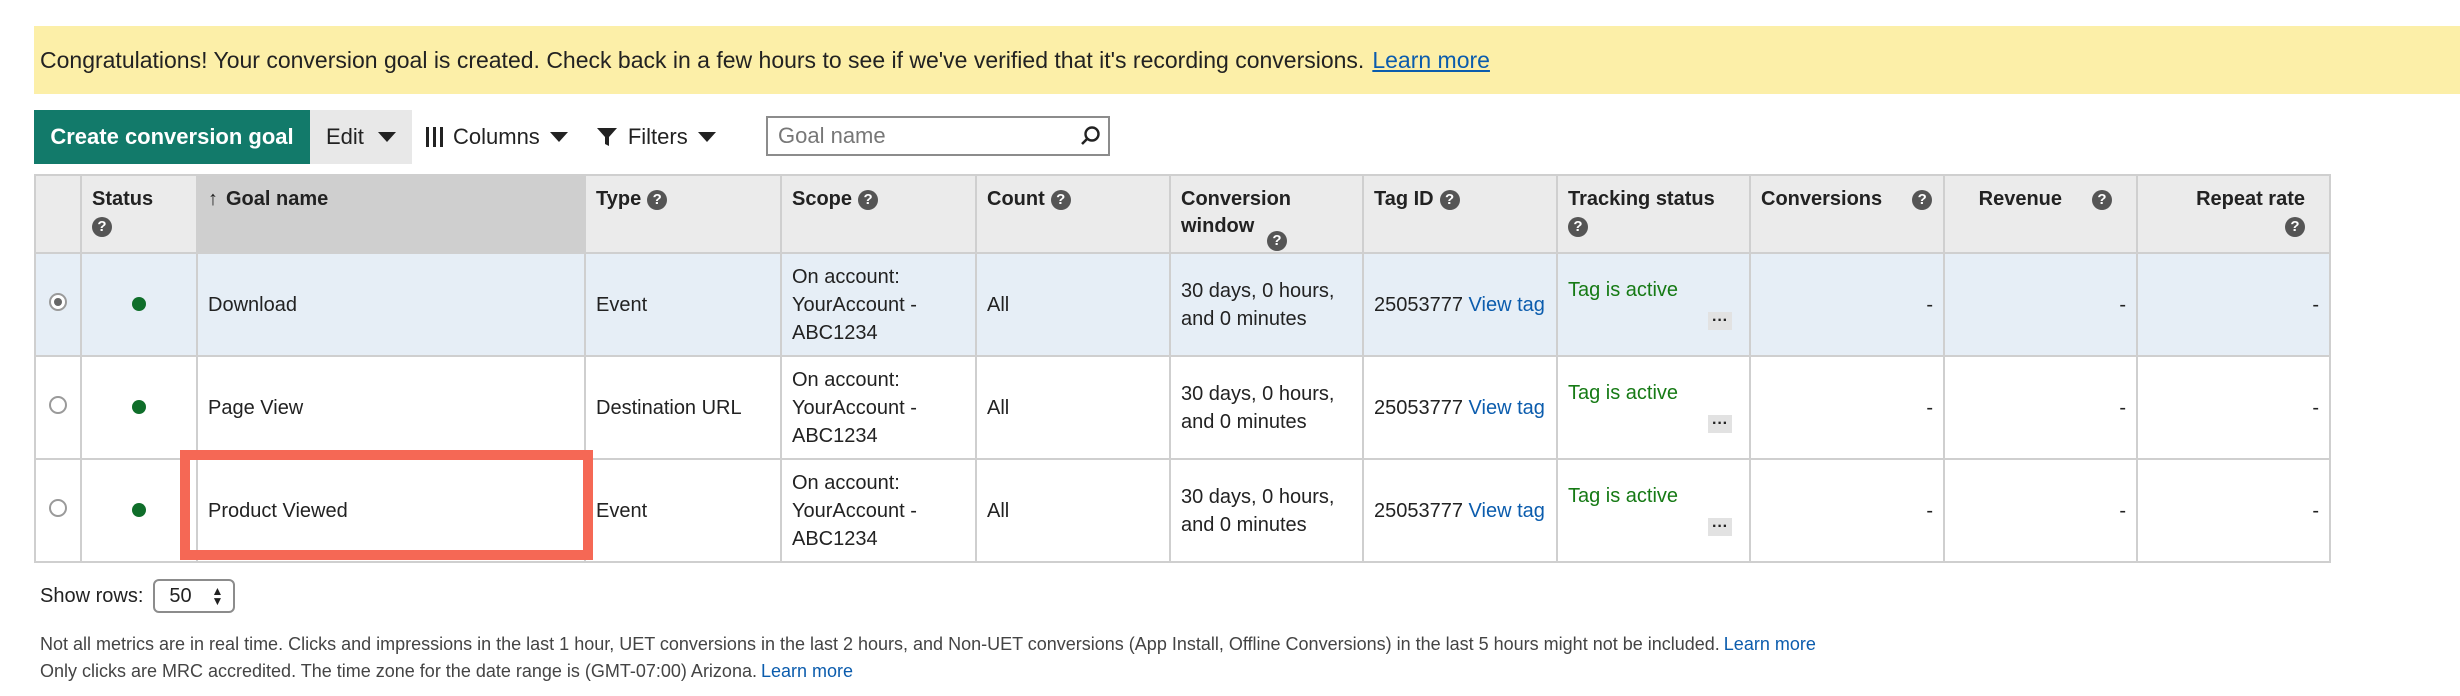 This screenshot has height=696, width=2460. What do you see at coordinates (180, 595) in the screenshot?
I see `rows-per-page-value: 50` at bounding box center [180, 595].